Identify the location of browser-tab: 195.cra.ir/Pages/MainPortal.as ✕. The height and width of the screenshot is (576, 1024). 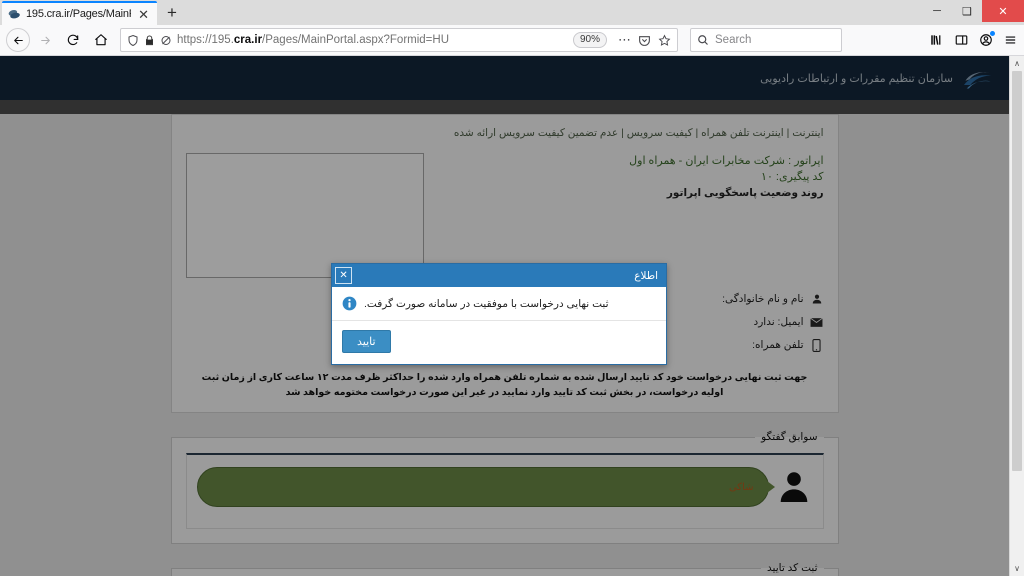
(79, 13).